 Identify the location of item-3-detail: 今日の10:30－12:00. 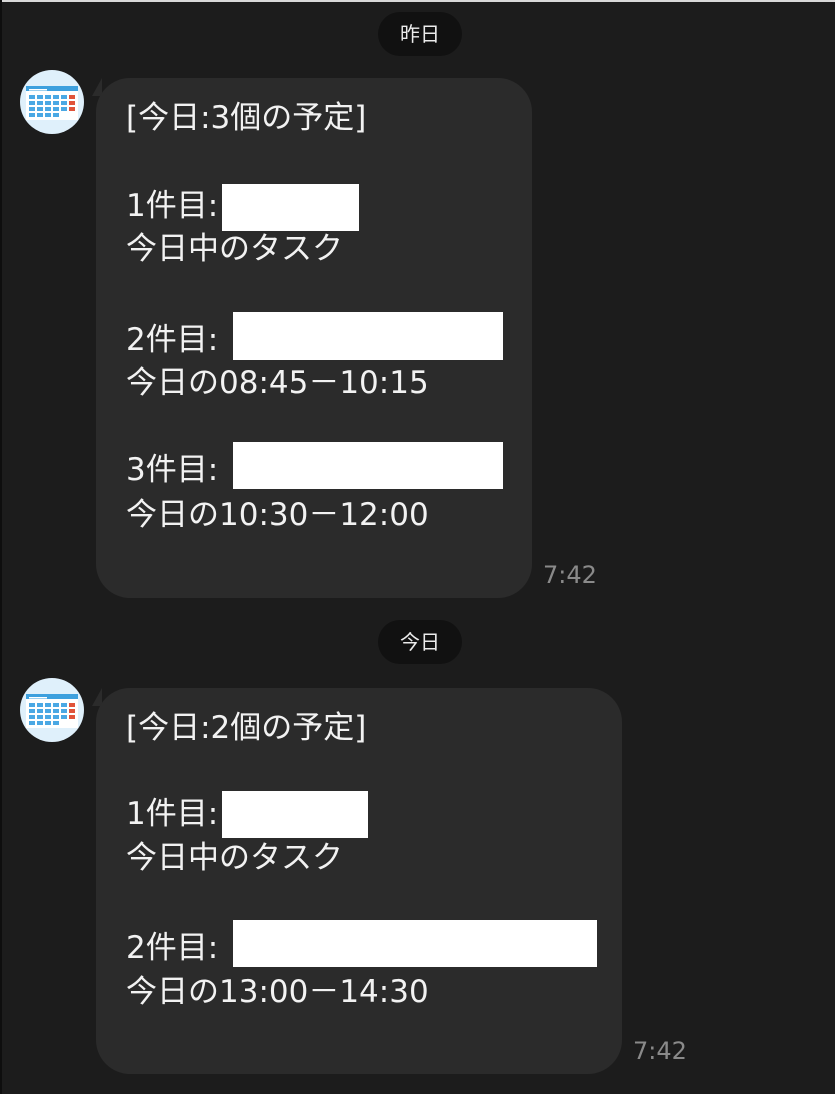
(277, 515).